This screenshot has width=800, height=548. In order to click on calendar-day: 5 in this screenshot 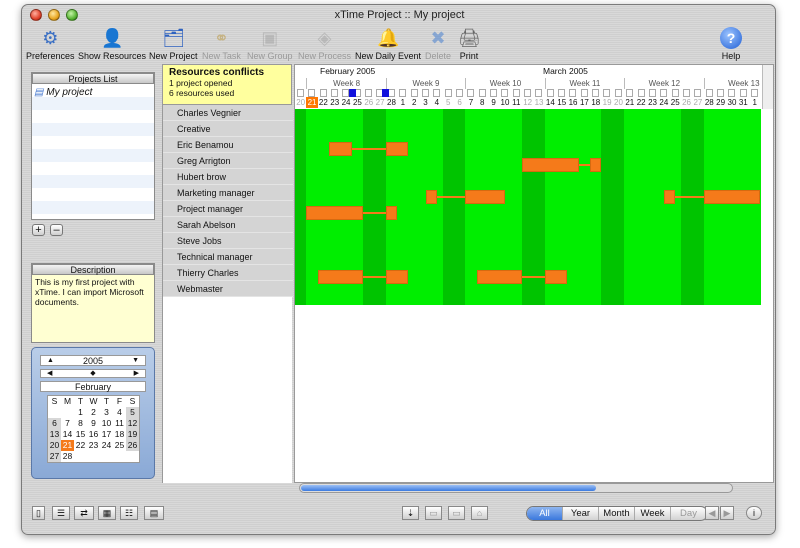, I will do `click(132, 412)`.